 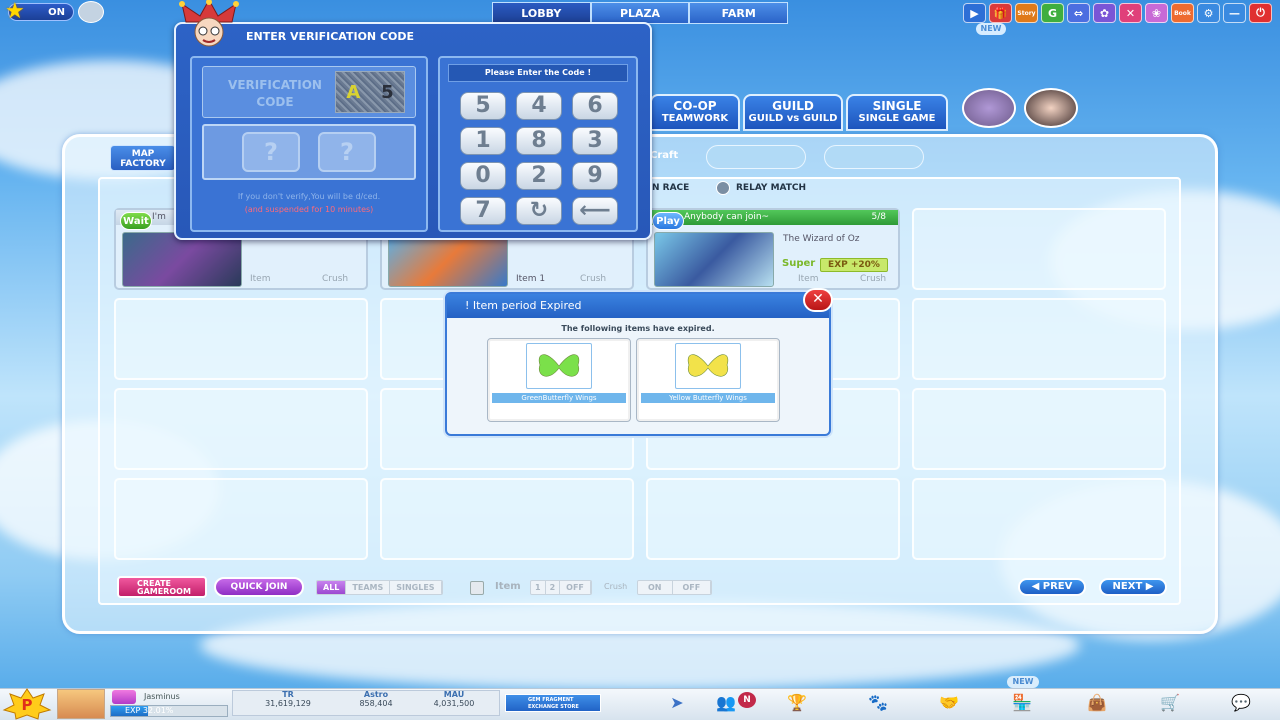 What do you see at coordinates (27, 704) in the screenshot?
I see `points-logo-icon: P` at bounding box center [27, 704].